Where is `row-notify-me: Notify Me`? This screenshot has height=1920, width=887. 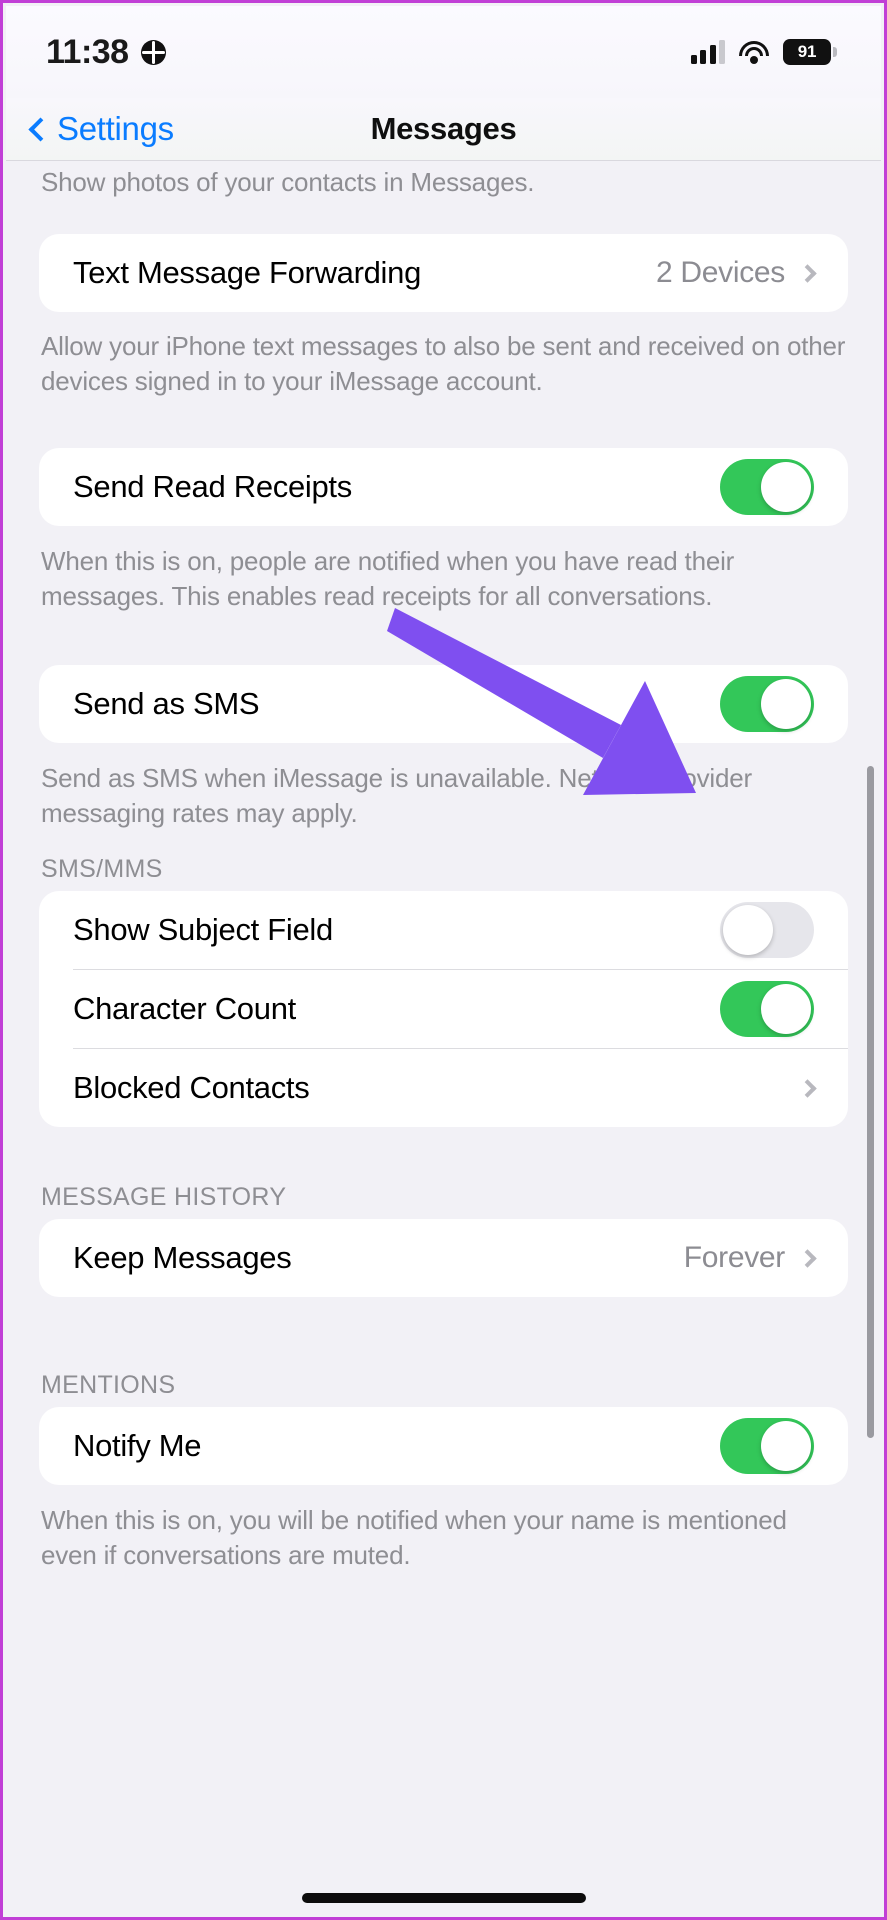
row-notify-me: Notify Me is located at coordinates (443, 1446).